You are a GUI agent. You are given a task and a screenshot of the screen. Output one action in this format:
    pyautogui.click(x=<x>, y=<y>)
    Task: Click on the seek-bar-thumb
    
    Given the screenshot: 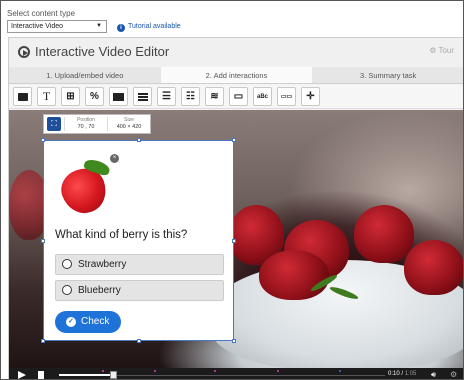 What is the action you would take?
    pyautogui.click(x=113, y=375)
    